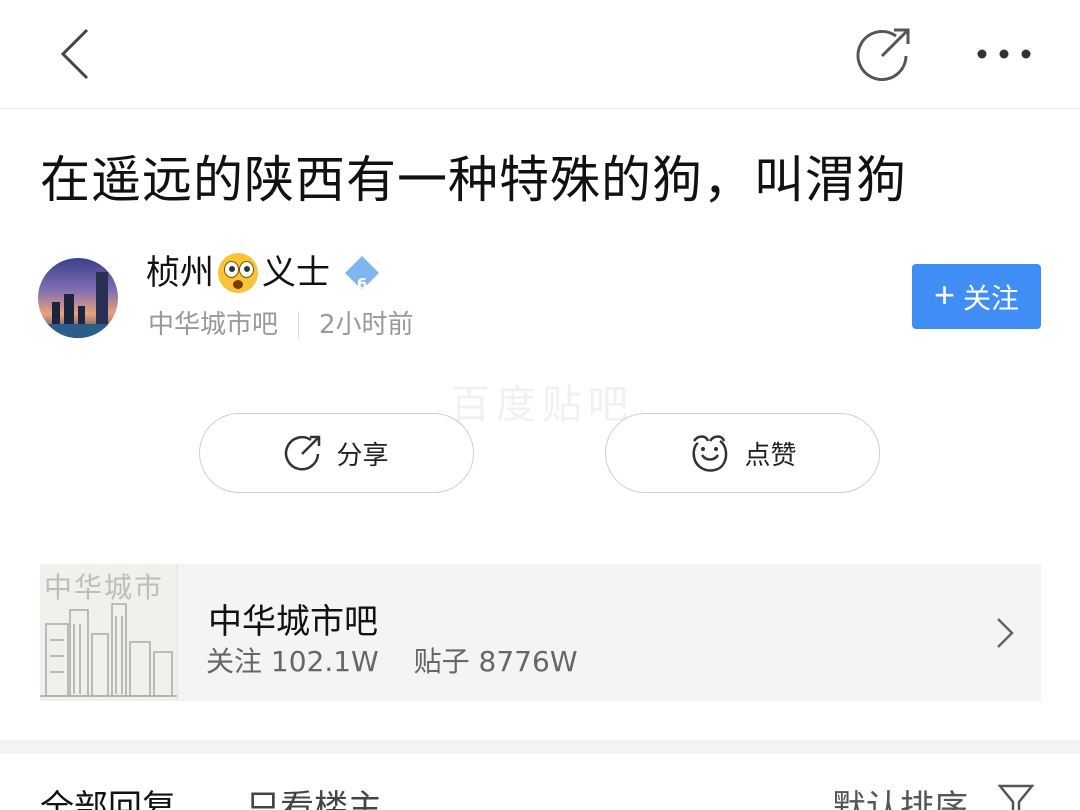  I want to click on tab-all-replies: 全部回复, so click(108, 795).